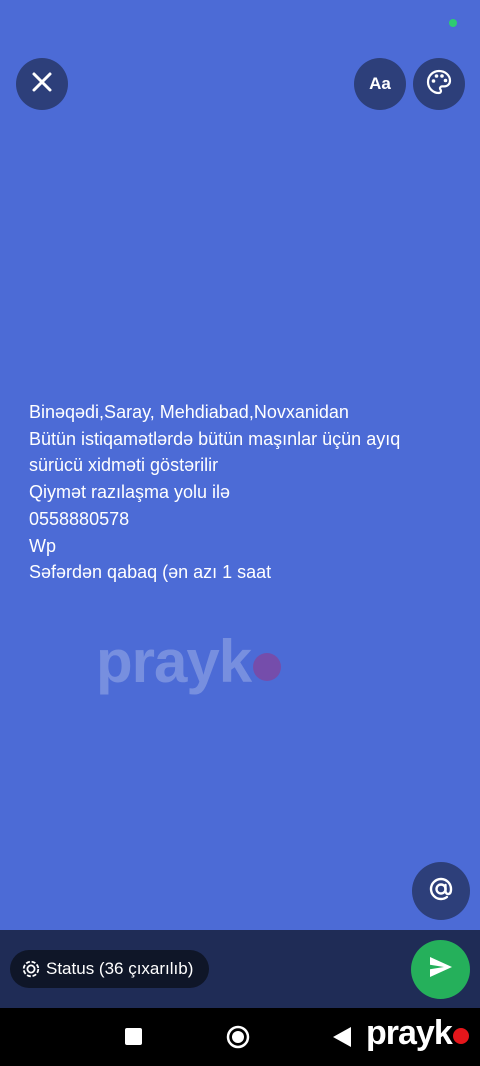 This screenshot has height=1066, width=480. What do you see at coordinates (124, 465) in the screenshot?
I see `status-line: sürücü xidməti göstərilir` at bounding box center [124, 465].